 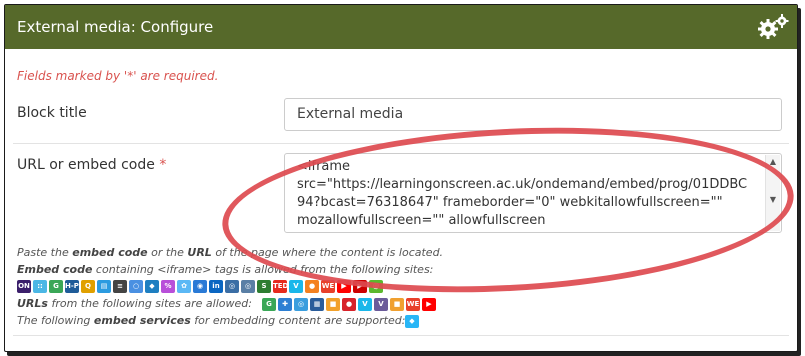 What do you see at coordinates (86, 165) in the screenshot?
I see `url-embed-label-text: URL or embed code` at bounding box center [86, 165].